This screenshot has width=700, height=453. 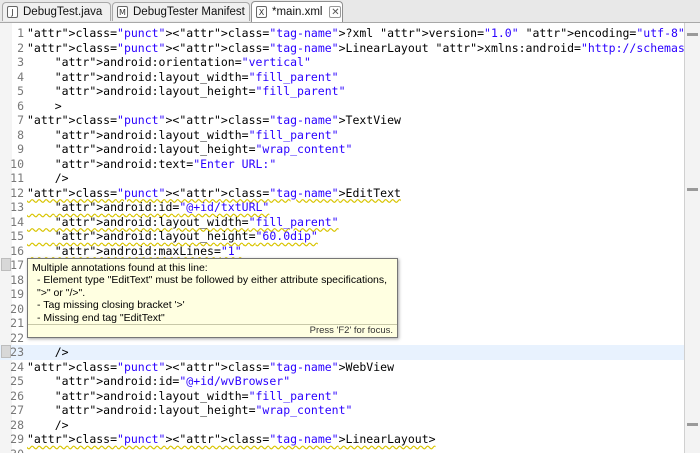 I want to click on tooltip-title: Multiple annotations found at this line:, so click(x=120, y=268).